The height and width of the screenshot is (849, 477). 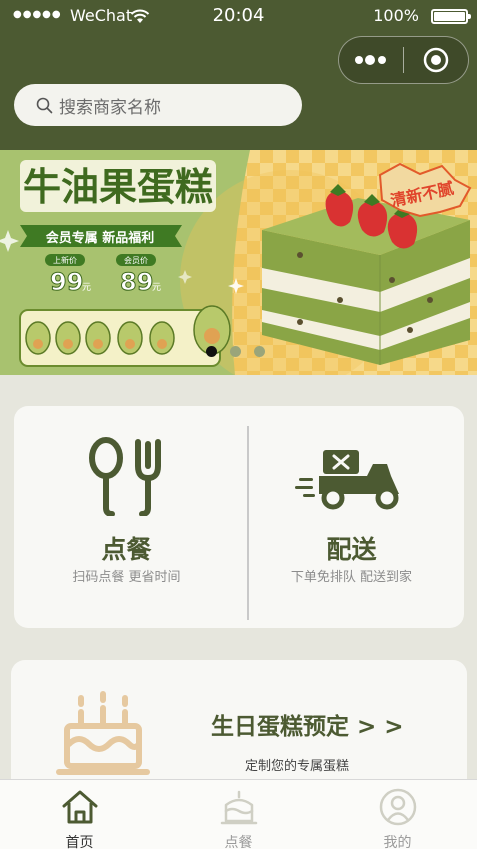 What do you see at coordinates (44, 105) in the screenshot?
I see `search-icon` at bounding box center [44, 105].